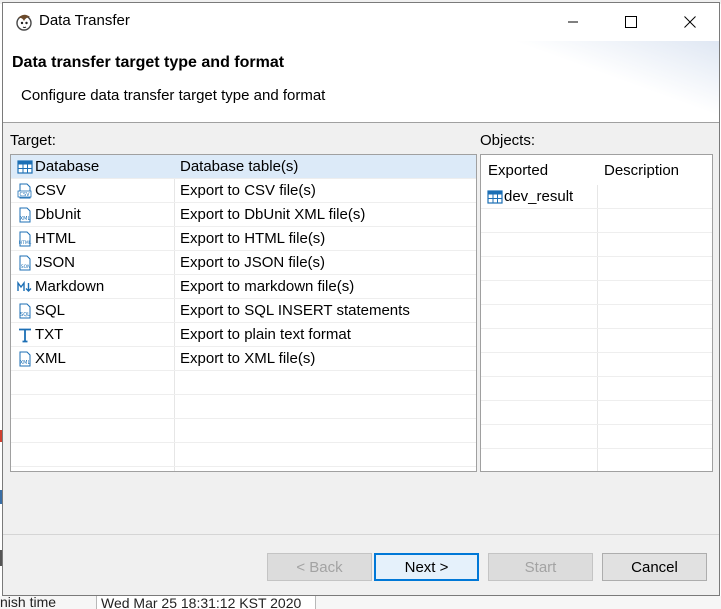  I want to click on maximize-icon, so click(631, 22).